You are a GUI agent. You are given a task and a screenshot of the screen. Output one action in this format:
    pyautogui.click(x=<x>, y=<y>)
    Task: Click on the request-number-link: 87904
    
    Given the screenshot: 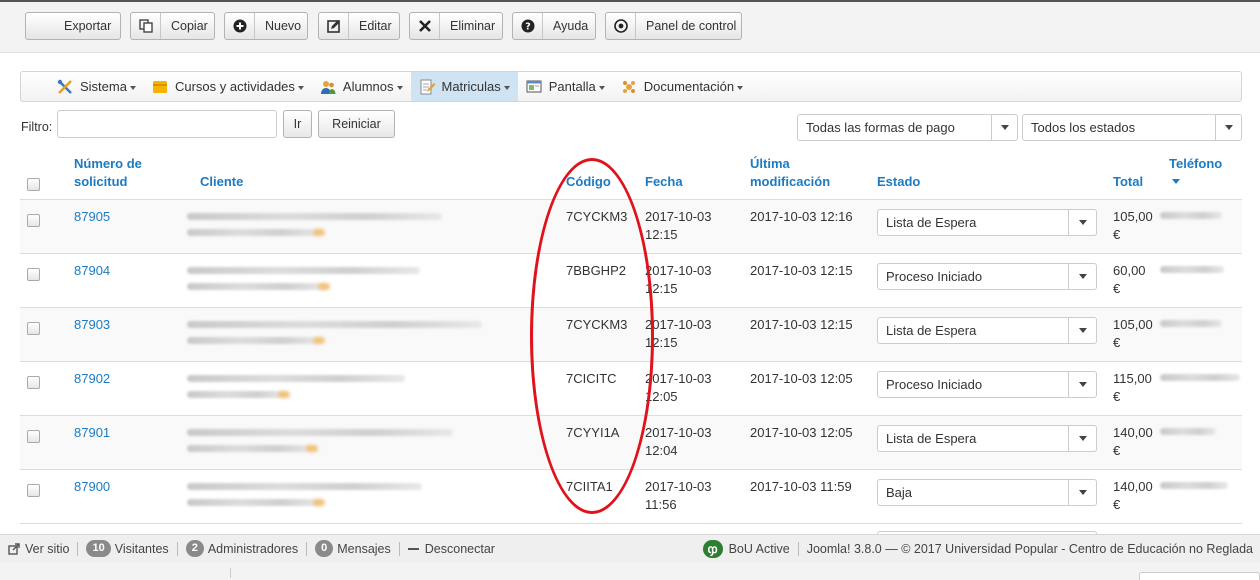 What is the action you would take?
    pyautogui.click(x=92, y=271)
    